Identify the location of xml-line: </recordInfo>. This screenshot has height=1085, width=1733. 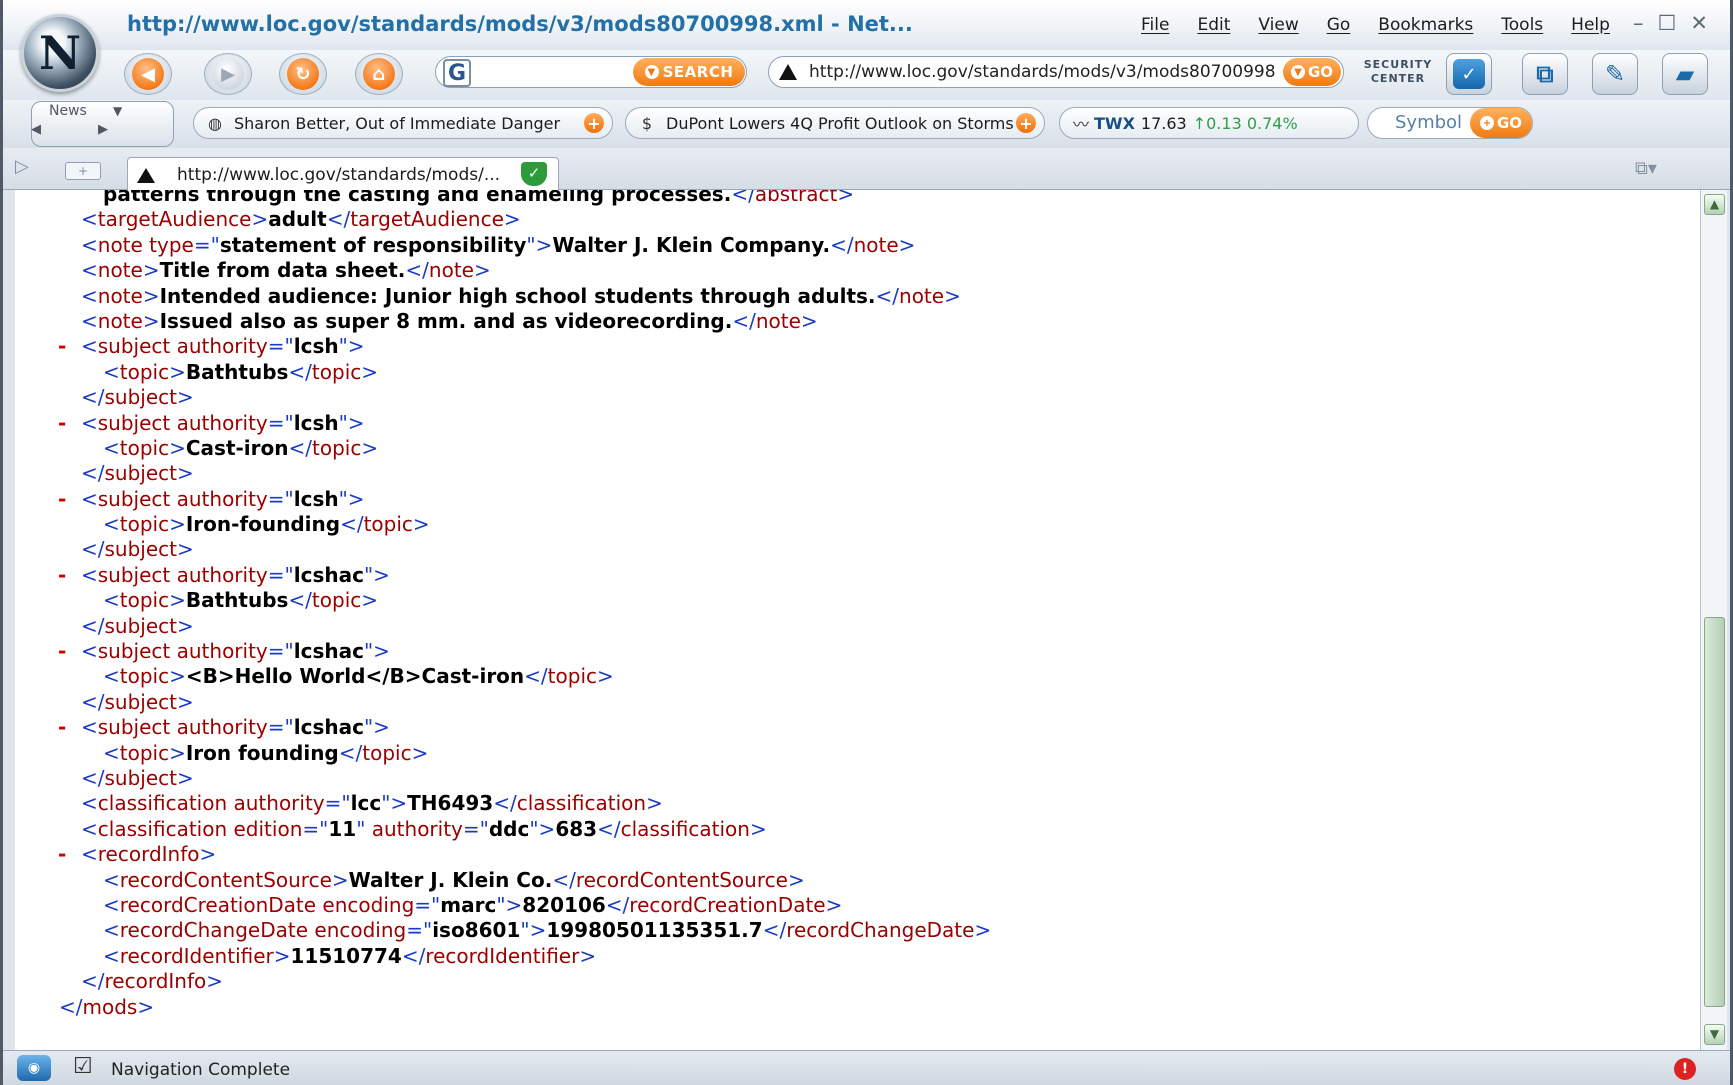
(152, 981).